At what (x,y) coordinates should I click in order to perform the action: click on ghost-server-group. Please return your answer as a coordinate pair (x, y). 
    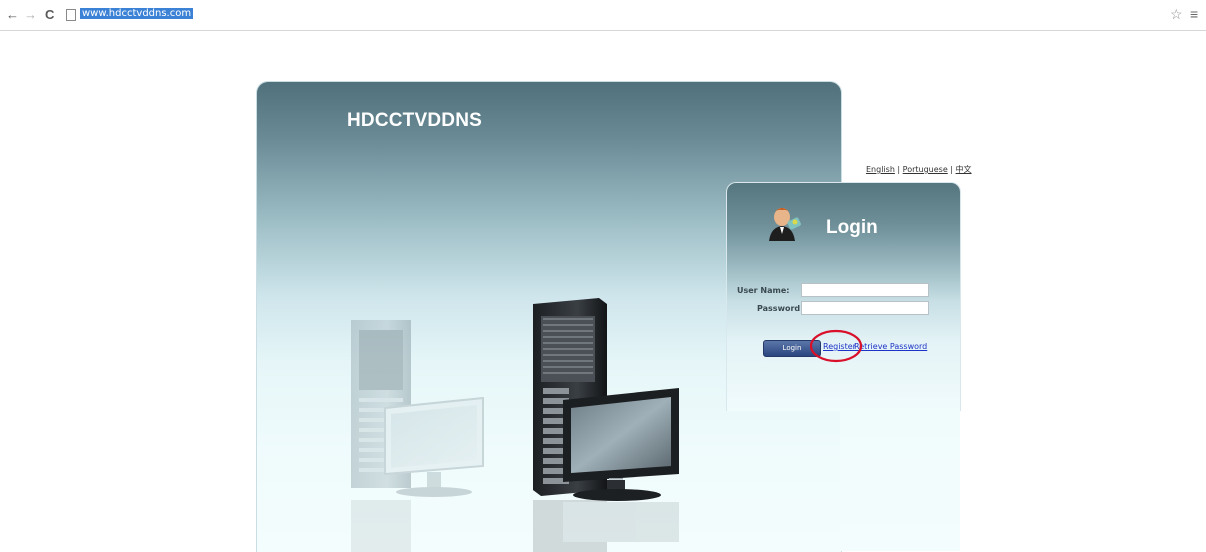
    Looking at the image, I should click on (417, 408).